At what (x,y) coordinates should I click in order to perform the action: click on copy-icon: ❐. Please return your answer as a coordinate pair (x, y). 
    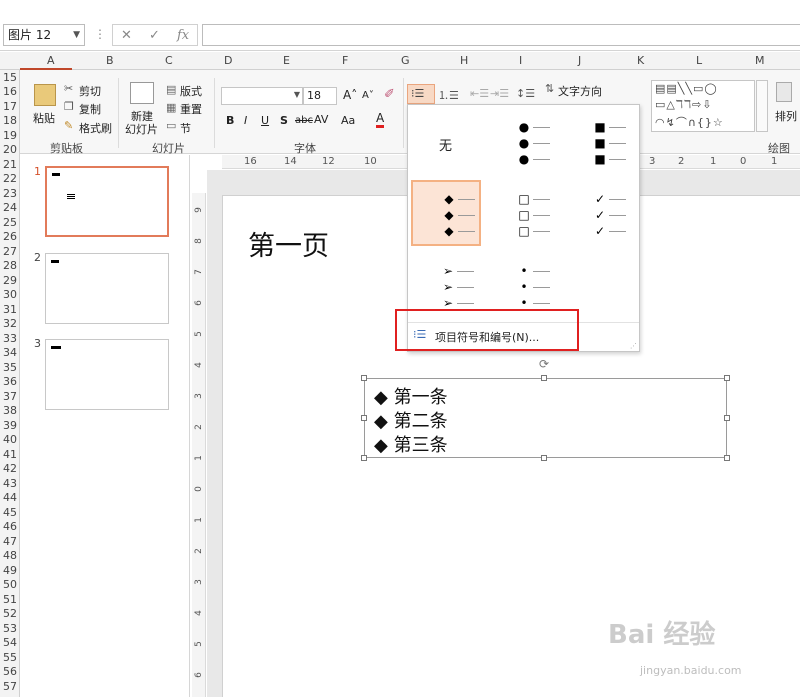
    Looking at the image, I should click on (69, 106).